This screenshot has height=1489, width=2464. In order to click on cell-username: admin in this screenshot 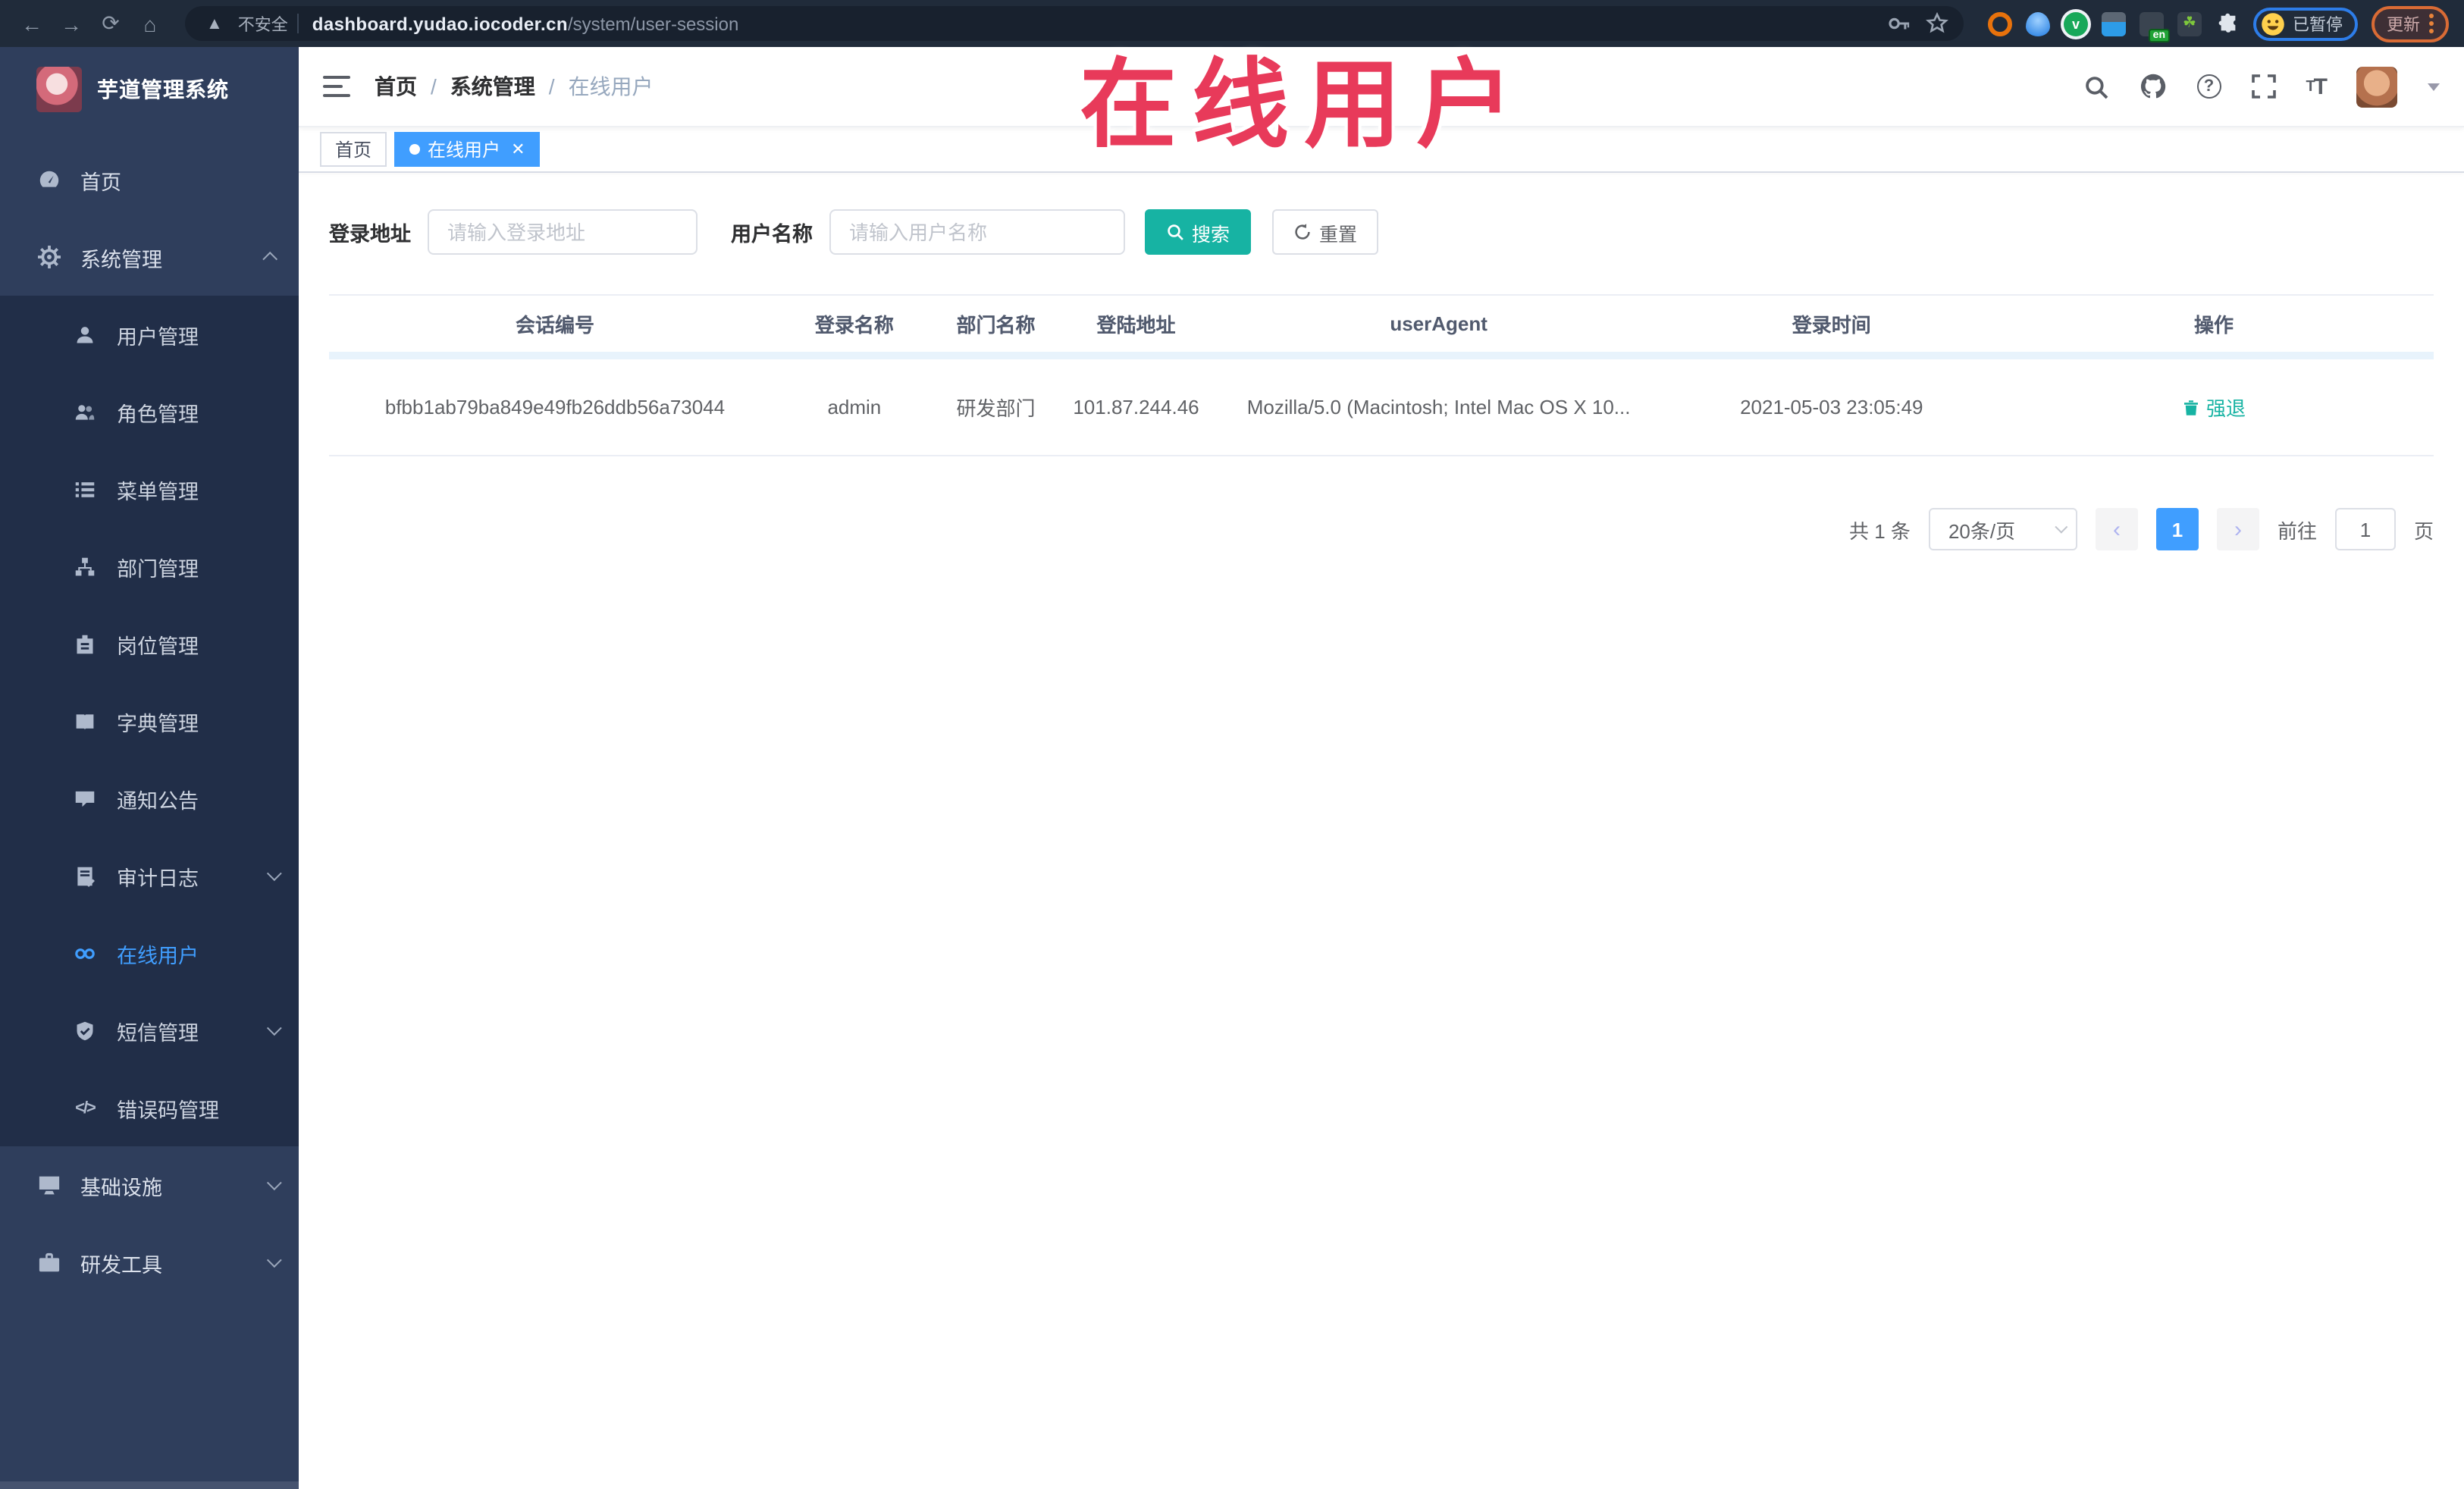, I will do `click(855, 406)`.